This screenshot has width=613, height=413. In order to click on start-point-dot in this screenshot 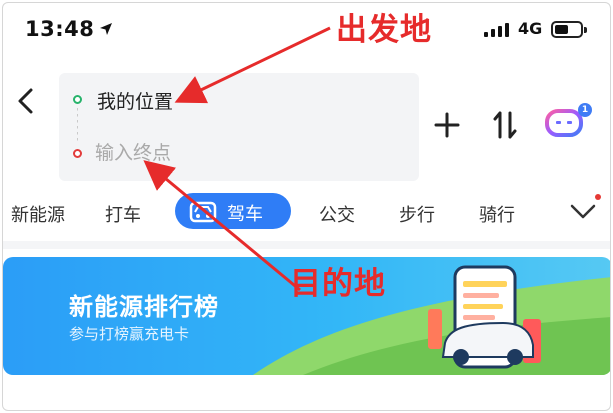, I will do `click(77, 99)`.